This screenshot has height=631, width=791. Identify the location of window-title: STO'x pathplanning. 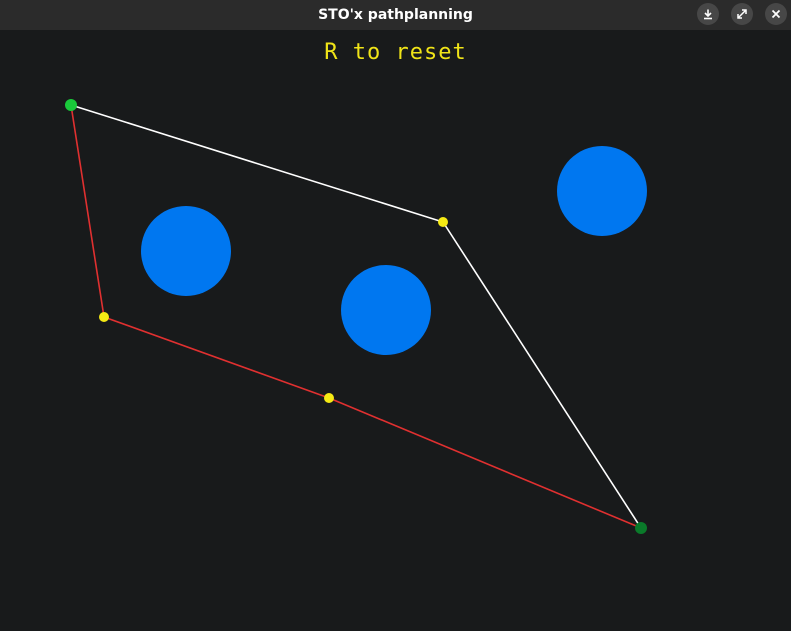
(395, 15).